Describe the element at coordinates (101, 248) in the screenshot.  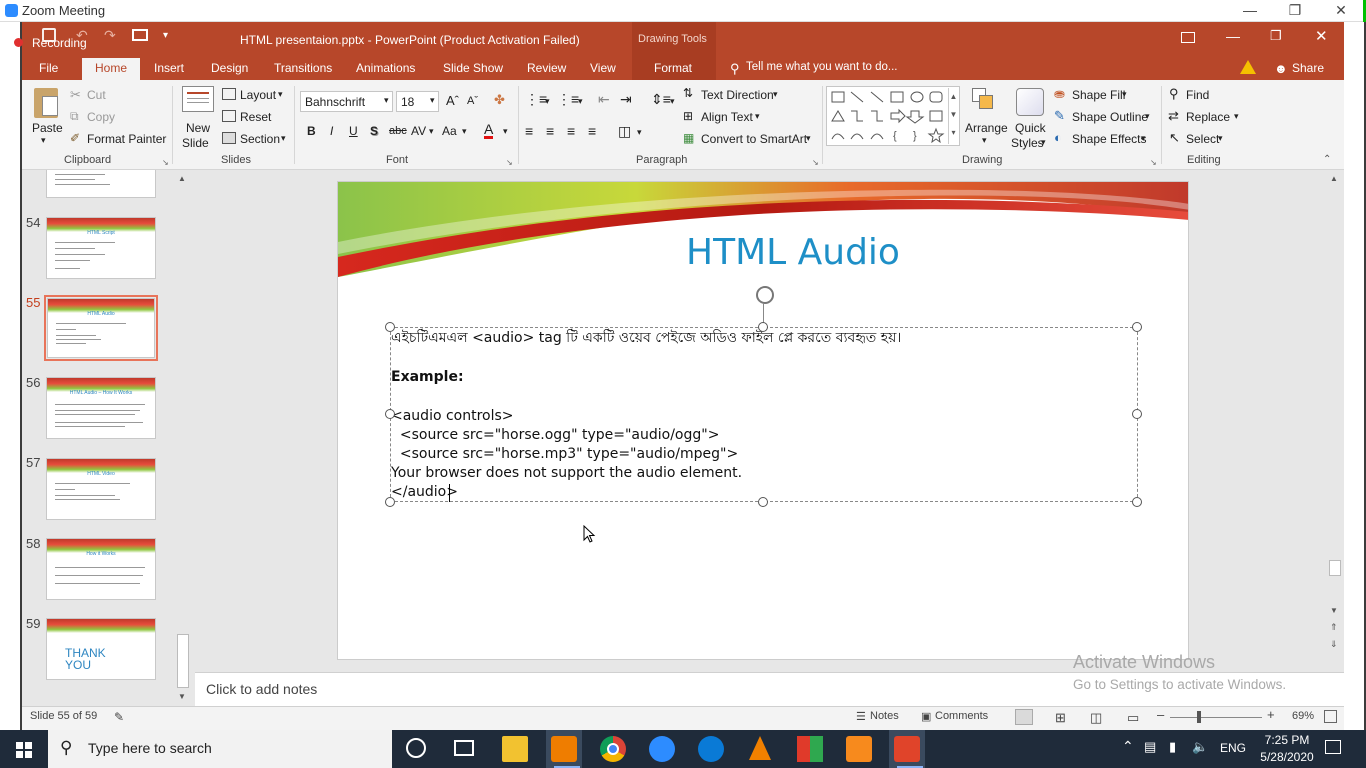
I see `slide-thumbnail: HTML Script` at that location.